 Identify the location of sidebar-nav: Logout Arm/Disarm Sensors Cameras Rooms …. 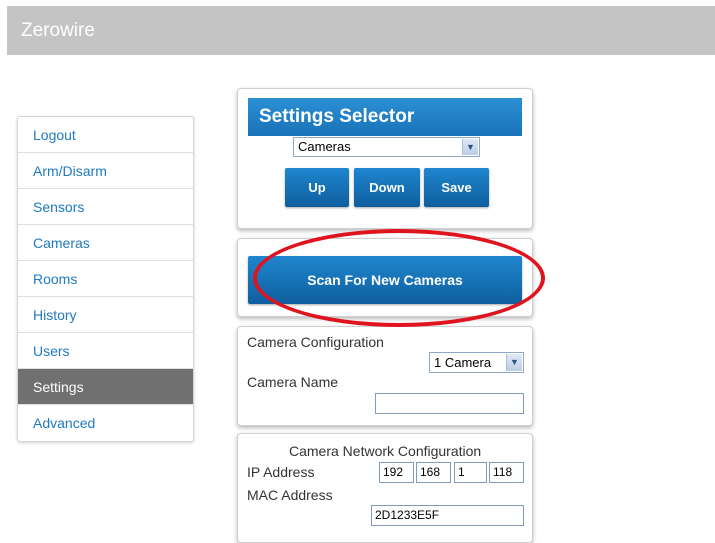
(105, 279).